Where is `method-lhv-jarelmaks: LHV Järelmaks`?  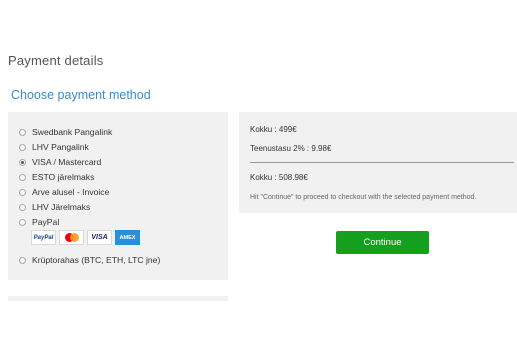 method-lhv-jarelmaks: LHV Järelmaks is located at coordinates (54, 207).